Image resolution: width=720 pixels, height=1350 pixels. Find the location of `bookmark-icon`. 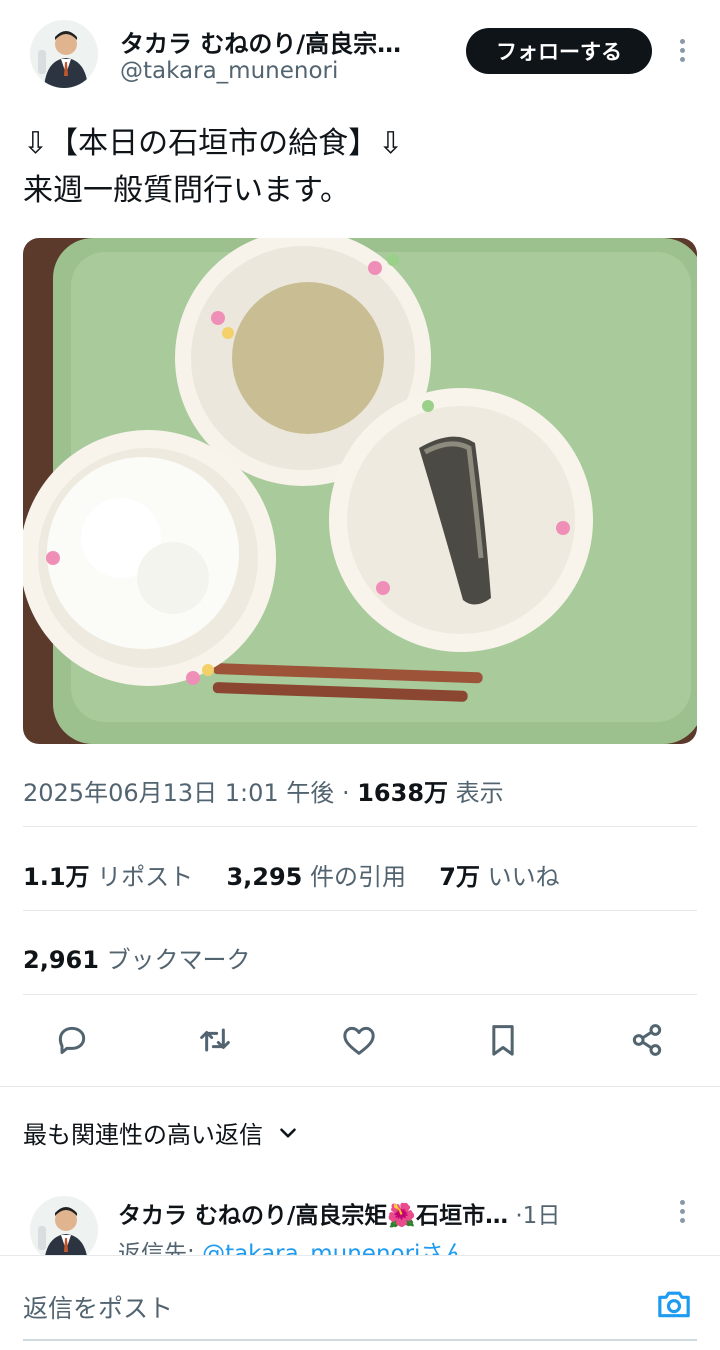

bookmark-icon is located at coordinates (503, 1040).